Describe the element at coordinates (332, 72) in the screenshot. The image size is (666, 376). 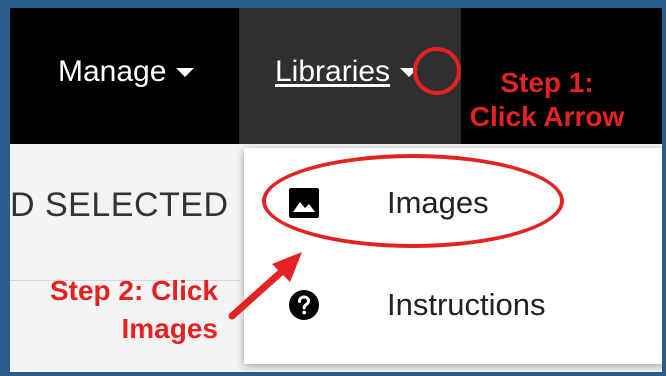
I see `nav-libraries-label: Libraries` at that location.